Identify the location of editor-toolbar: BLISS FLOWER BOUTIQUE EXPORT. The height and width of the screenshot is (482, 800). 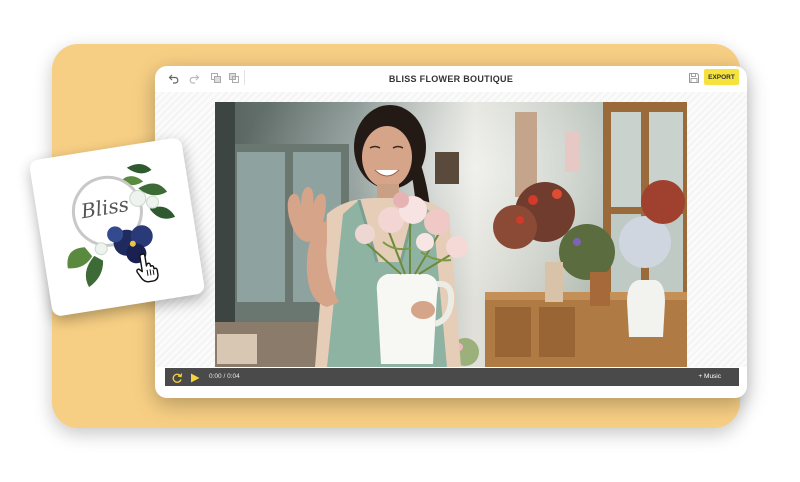
(451, 79).